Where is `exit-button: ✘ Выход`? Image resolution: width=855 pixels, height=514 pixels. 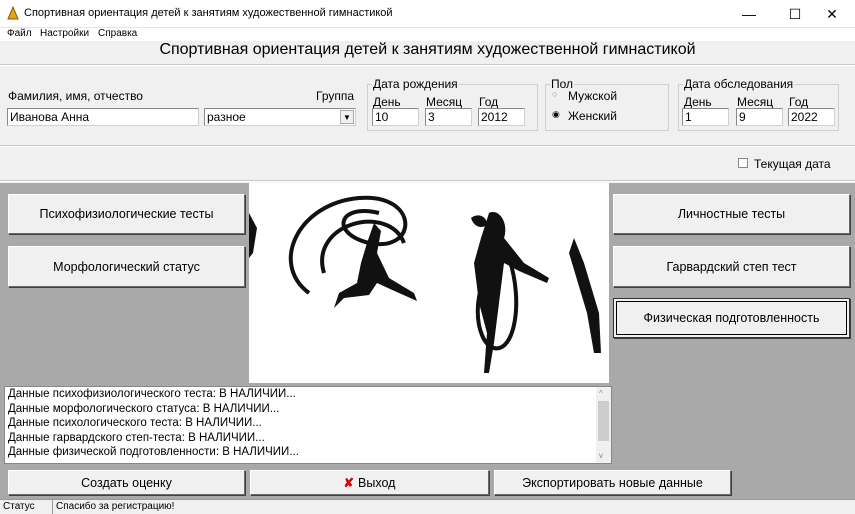 exit-button: ✘ Выход is located at coordinates (369, 482).